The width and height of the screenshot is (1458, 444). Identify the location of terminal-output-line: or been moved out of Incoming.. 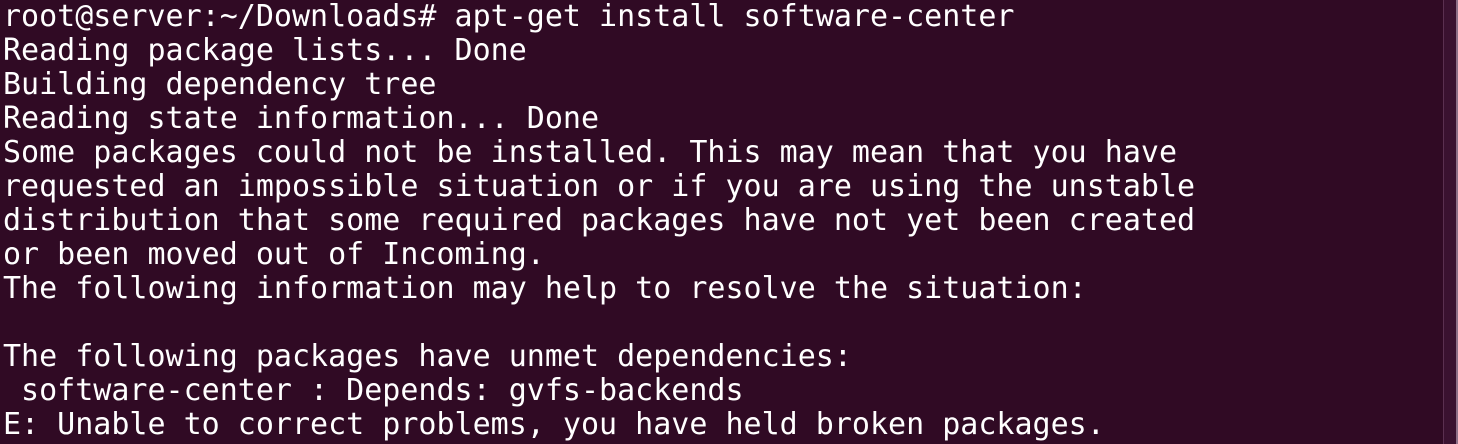
(274, 254).